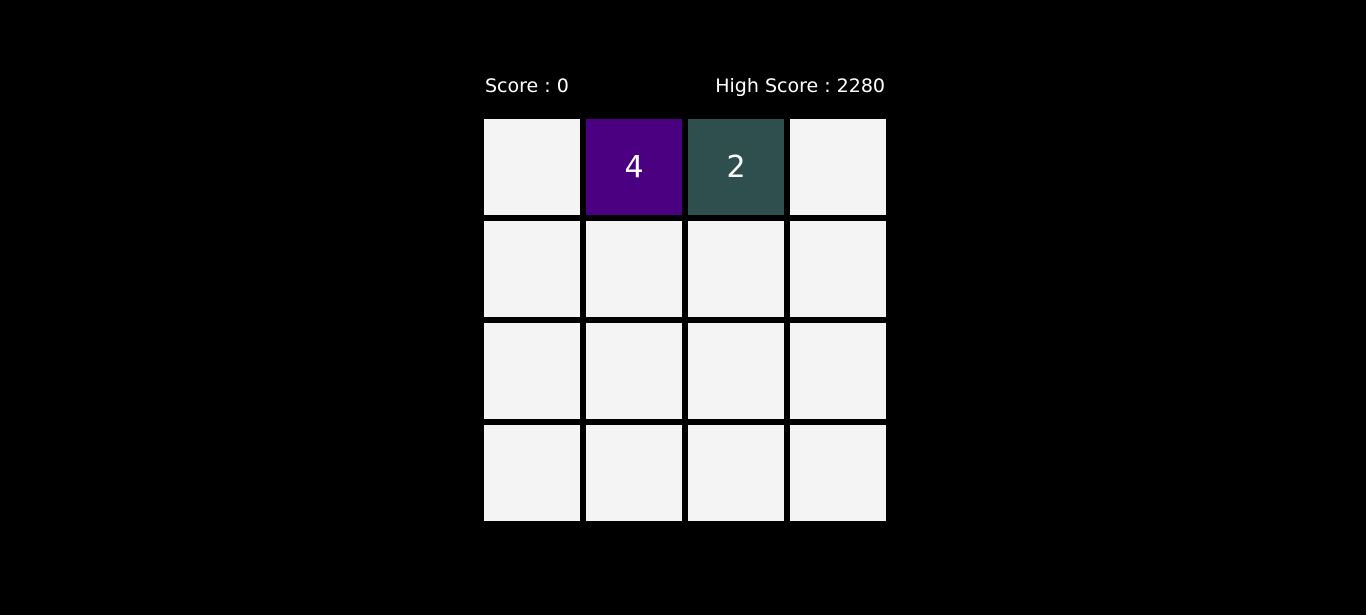 The width and height of the screenshot is (1366, 615). I want to click on high-score-display: High Score : 2280, so click(800, 86).